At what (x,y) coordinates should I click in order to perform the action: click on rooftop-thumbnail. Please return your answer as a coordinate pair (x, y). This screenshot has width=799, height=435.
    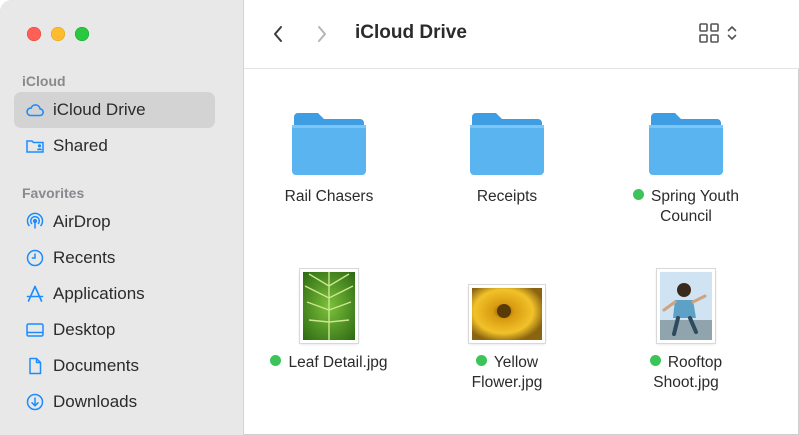
    Looking at the image, I should click on (686, 306).